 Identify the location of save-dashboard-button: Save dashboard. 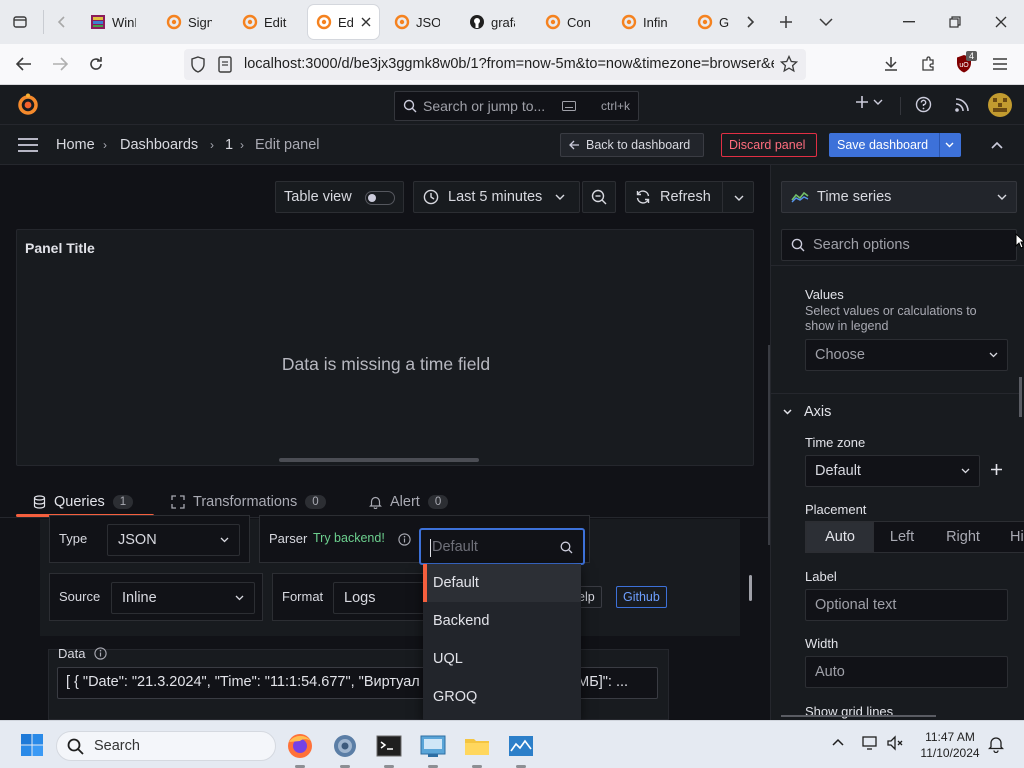
(895, 145).